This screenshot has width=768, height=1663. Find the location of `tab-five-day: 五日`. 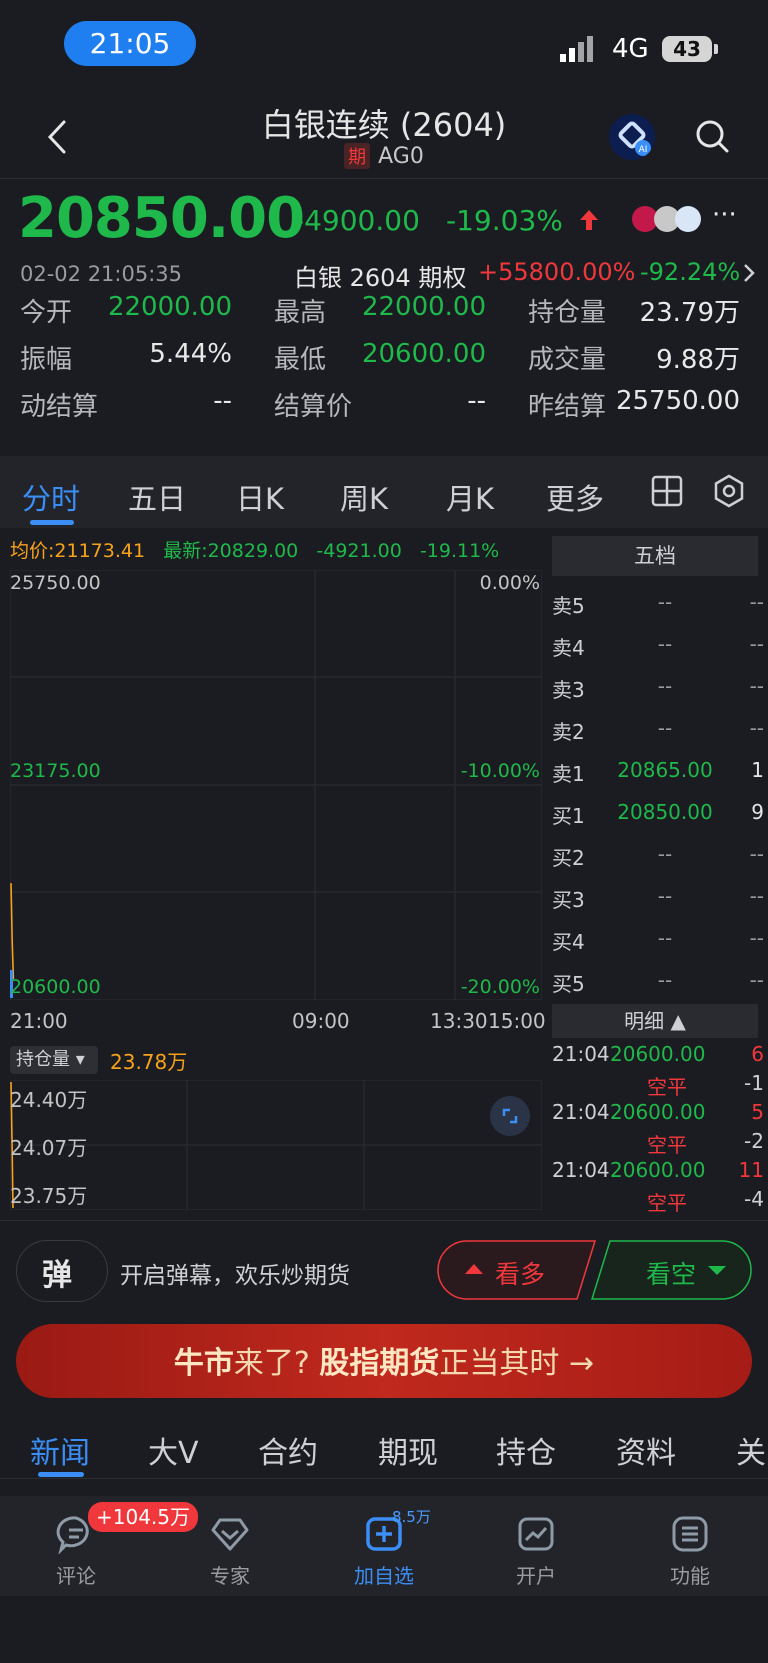

tab-five-day: 五日 is located at coordinates (157, 497).